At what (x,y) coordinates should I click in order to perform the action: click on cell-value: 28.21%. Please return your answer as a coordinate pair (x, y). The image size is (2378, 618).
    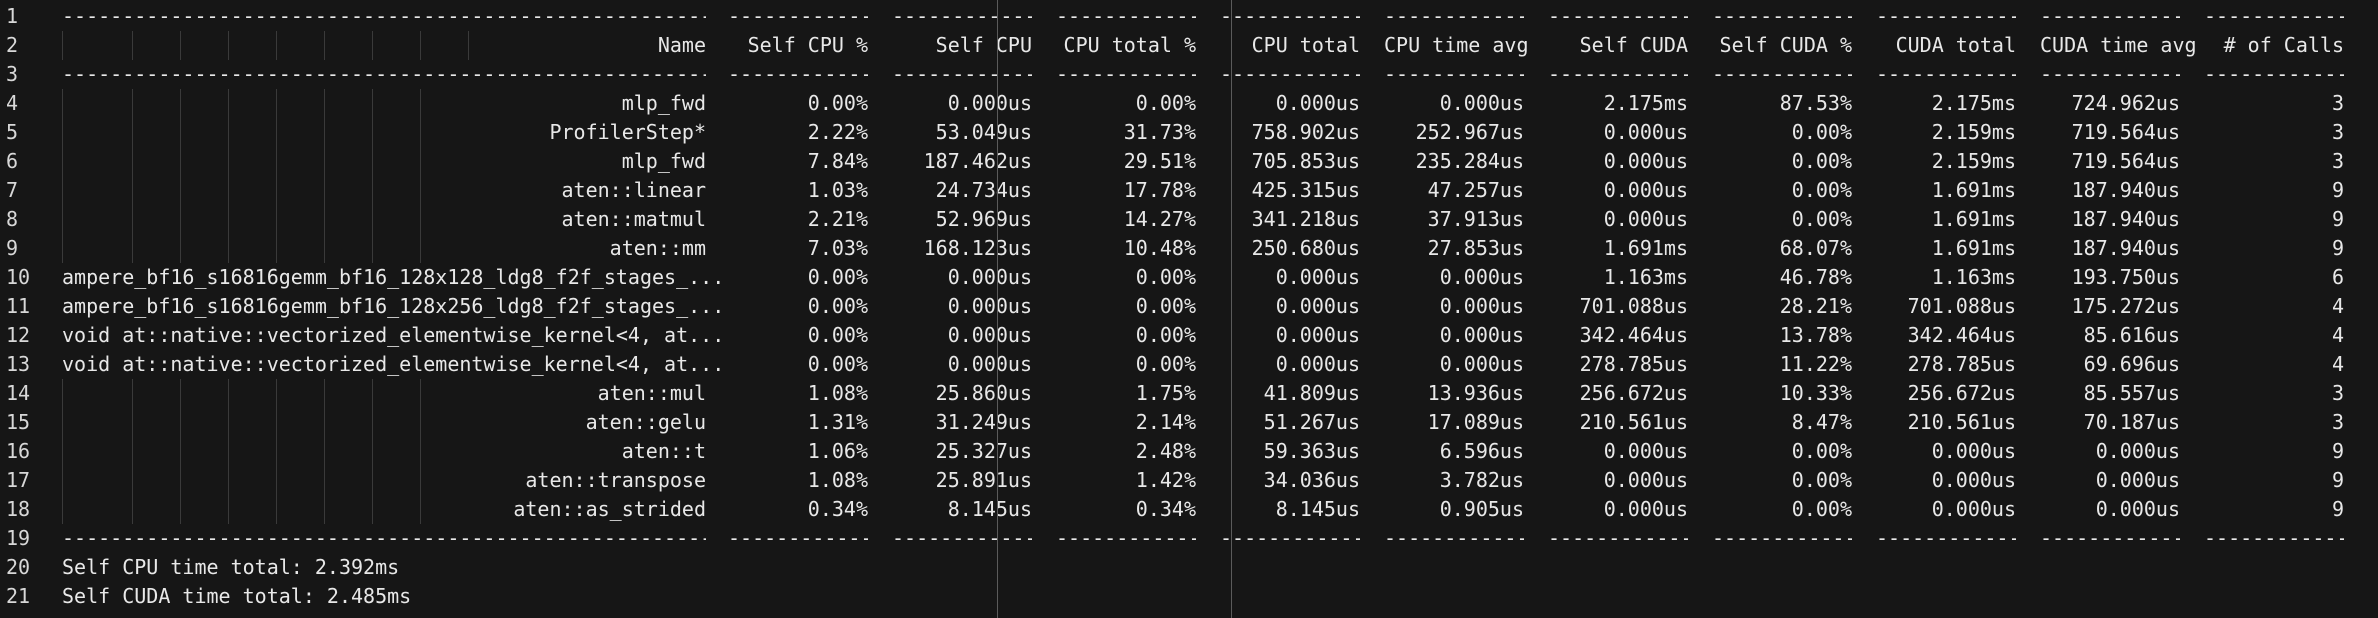
    Looking at the image, I should click on (1815, 306).